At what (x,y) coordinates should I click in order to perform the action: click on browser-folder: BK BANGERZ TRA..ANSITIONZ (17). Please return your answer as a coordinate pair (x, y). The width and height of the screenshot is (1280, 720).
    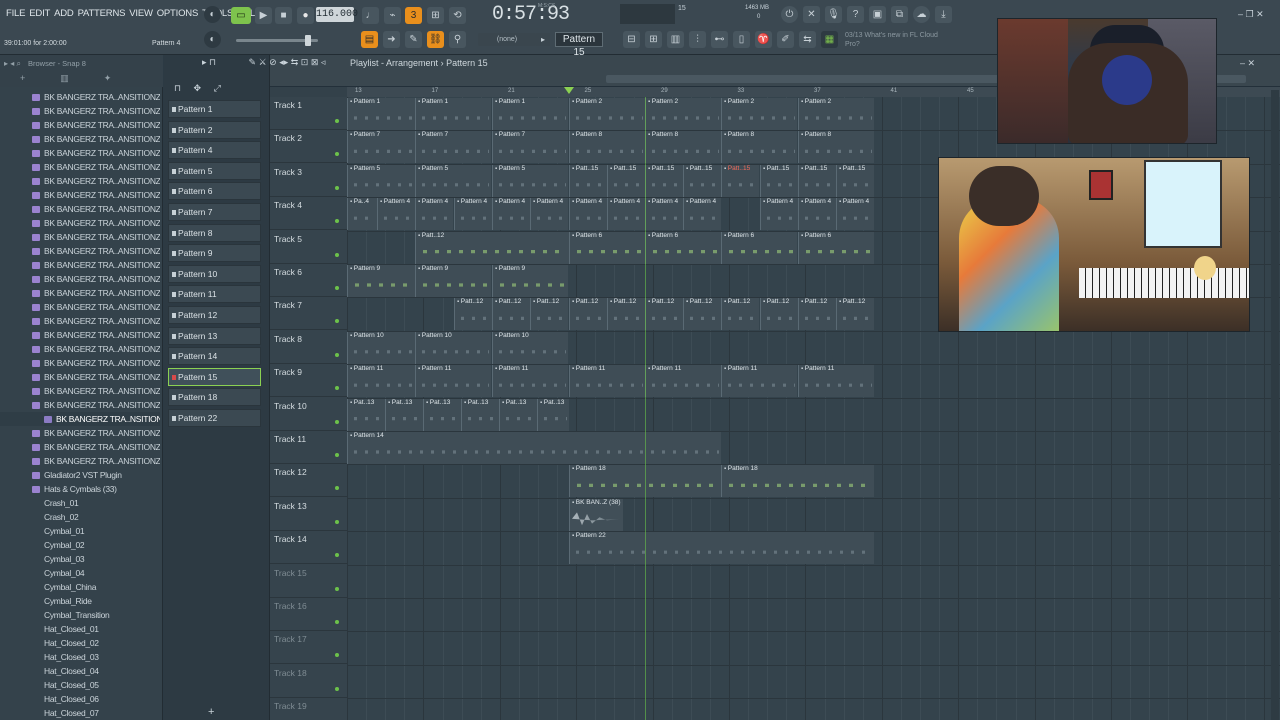
    Looking at the image, I should click on (80, 125).